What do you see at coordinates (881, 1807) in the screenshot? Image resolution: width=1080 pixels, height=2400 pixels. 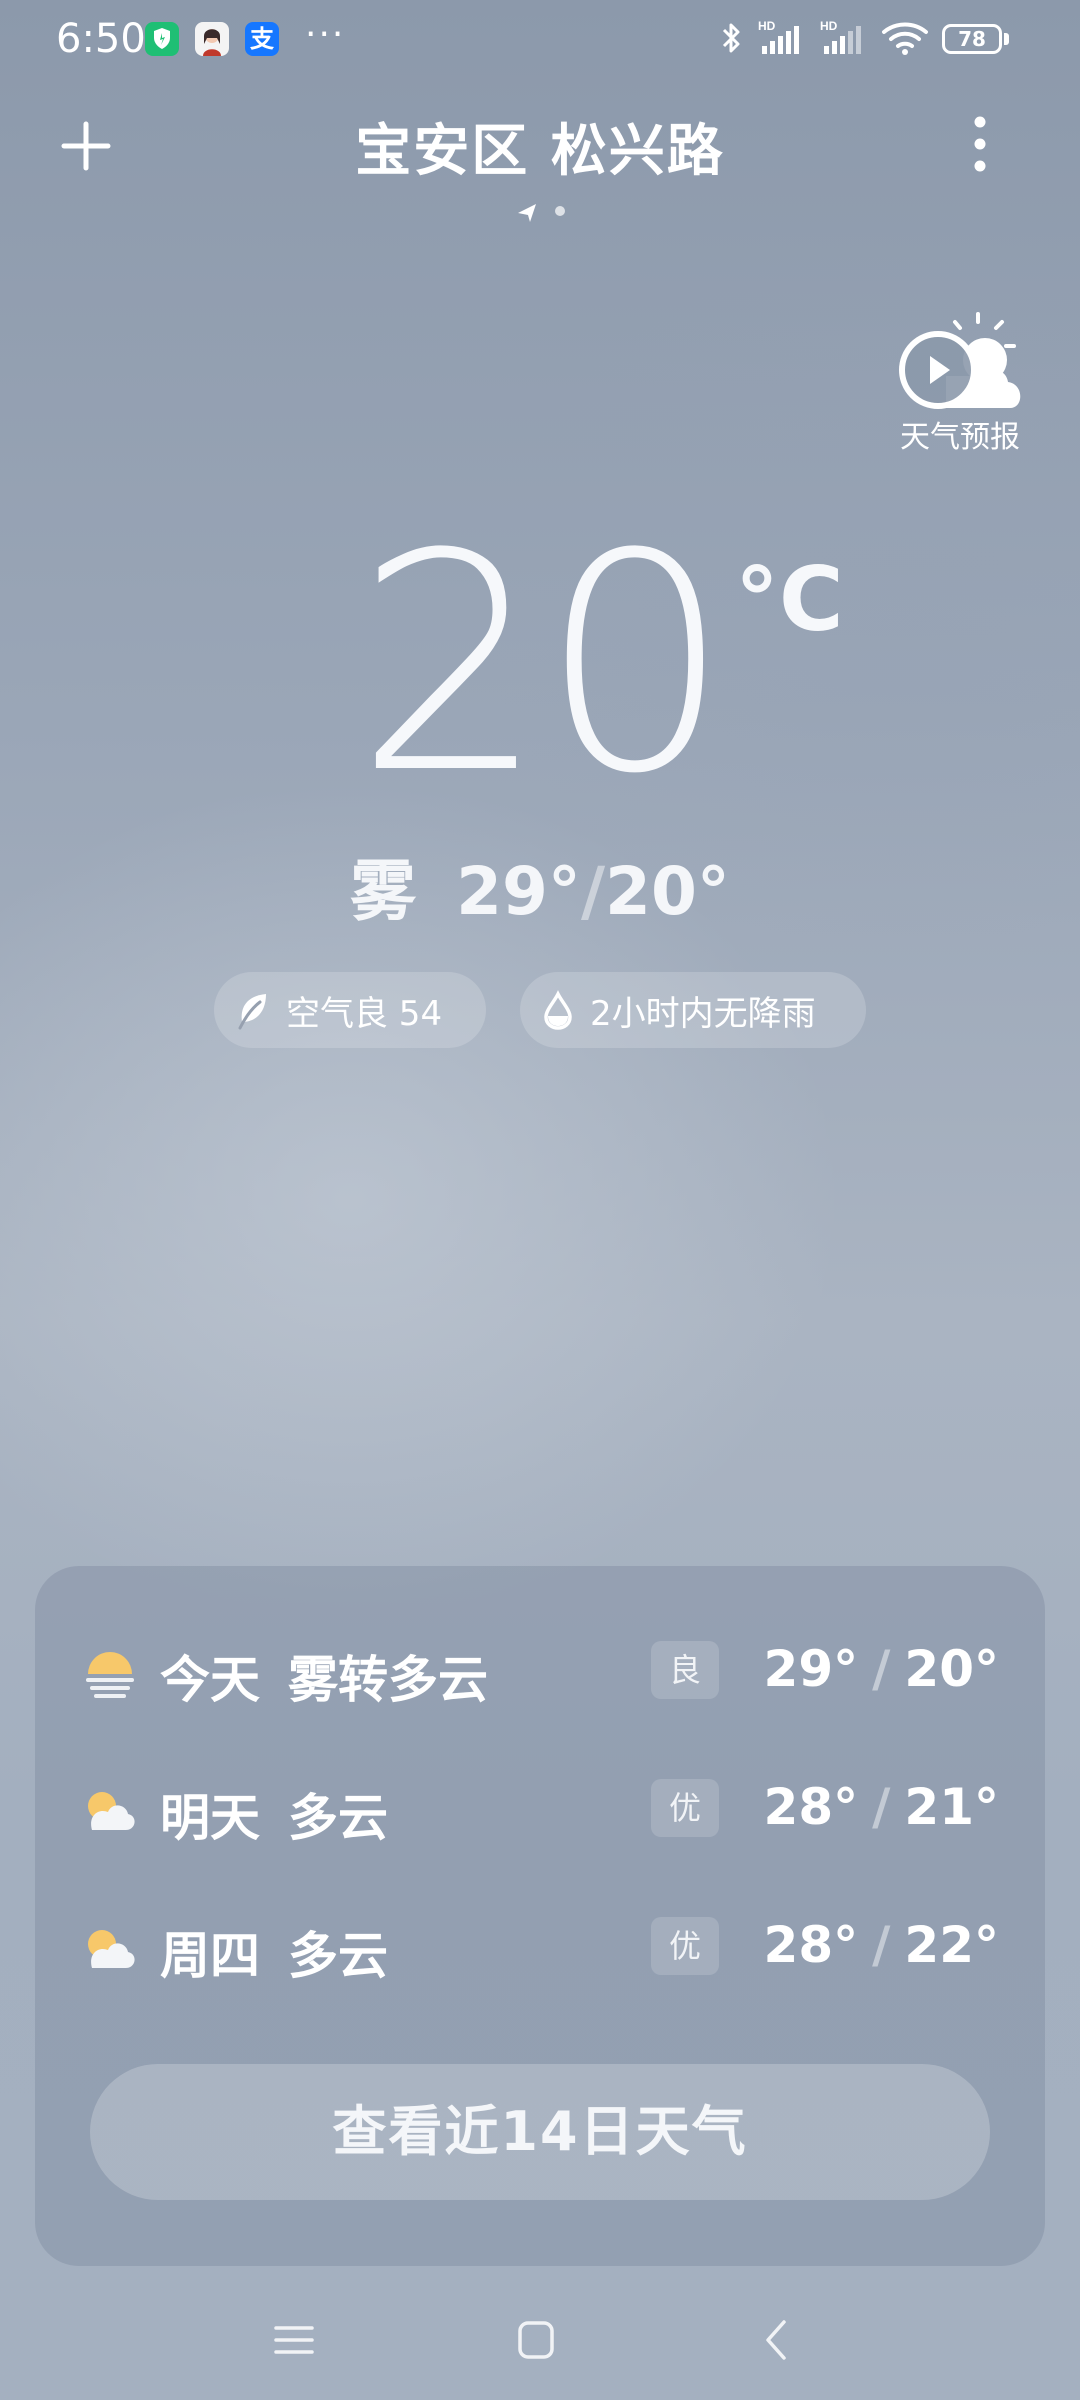 I see `forecast-temps: 28°/21°` at bounding box center [881, 1807].